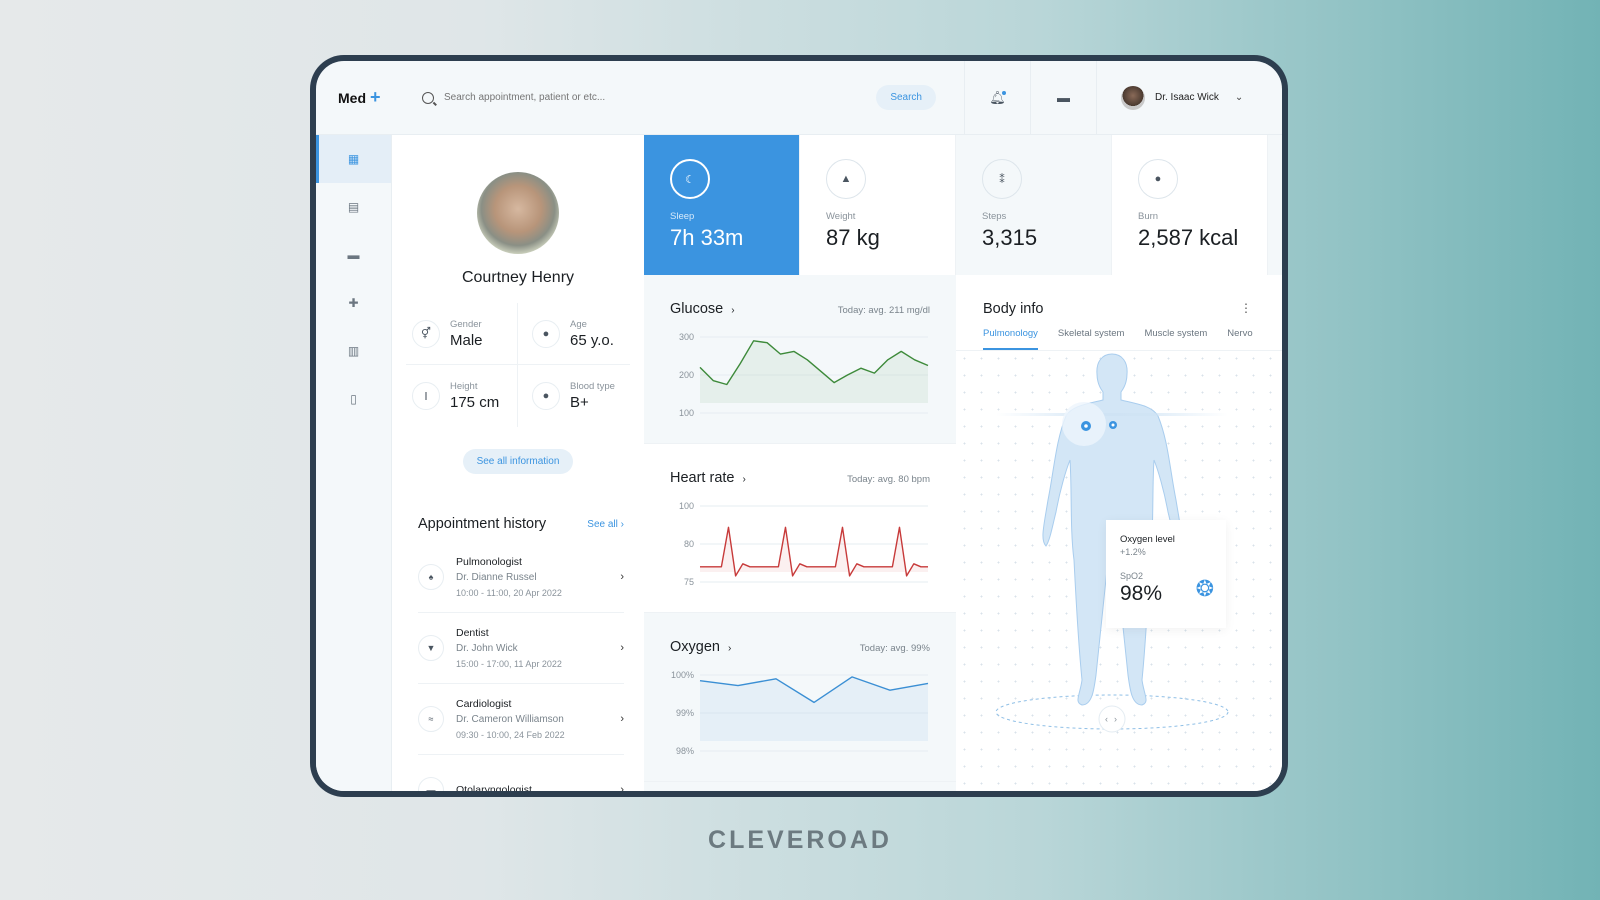 Image resolution: width=1600 pixels, height=900 pixels. What do you see at coordinates (574, 334) in the screenshot?
I see `info-age: ● Age 65 y.o.` at bounding box center [574, 334].